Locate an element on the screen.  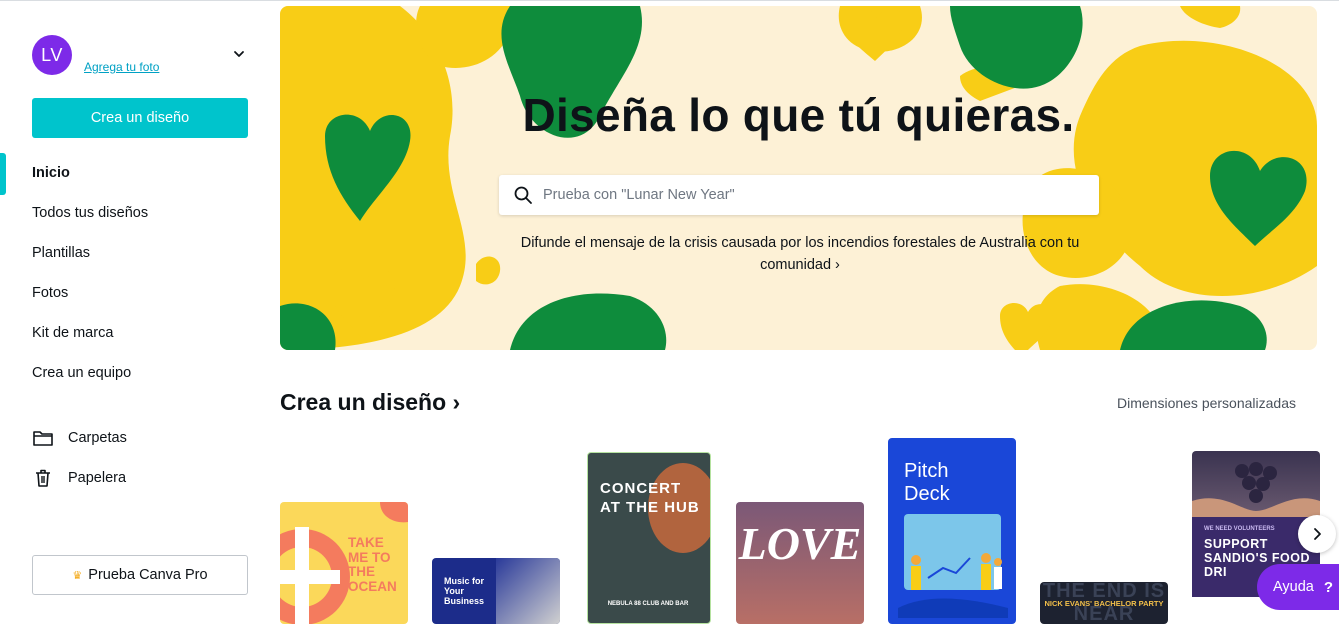
hero-title: Diseña lo que tú quieras. is located at coordinates (798, 115).